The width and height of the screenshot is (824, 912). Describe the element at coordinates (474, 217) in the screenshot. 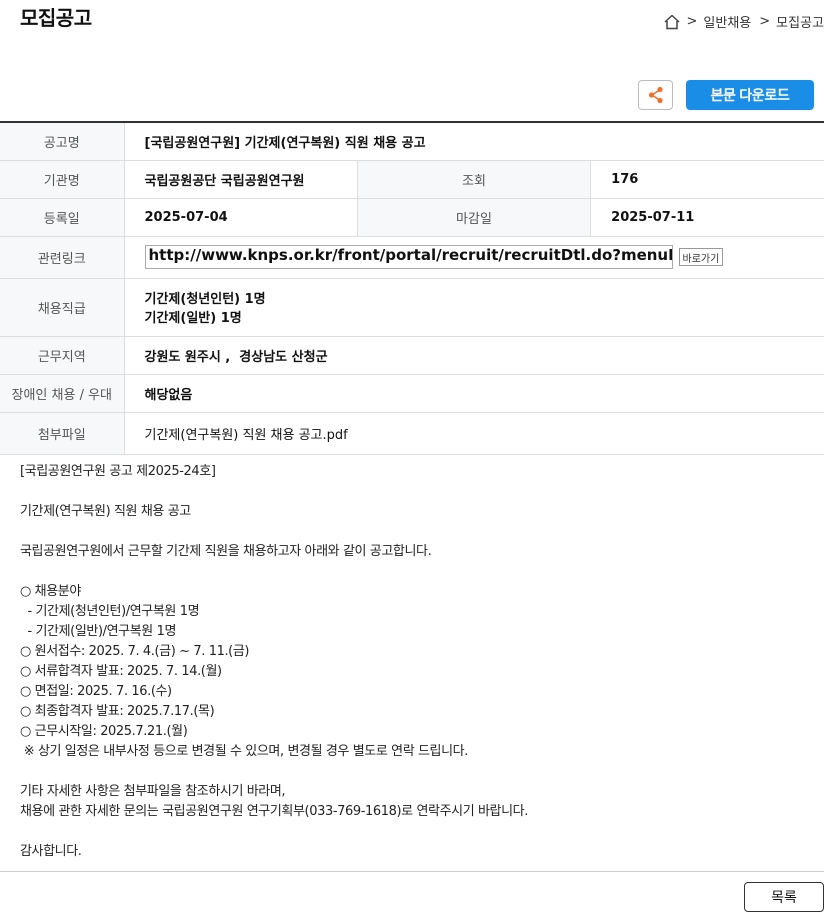

I see `deadline-label: 마감일` at that location.